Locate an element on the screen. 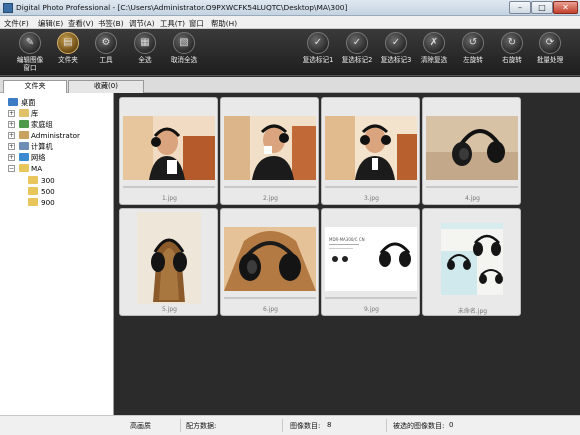  tree-node-300: 300 is located at coordinates (68, 180).